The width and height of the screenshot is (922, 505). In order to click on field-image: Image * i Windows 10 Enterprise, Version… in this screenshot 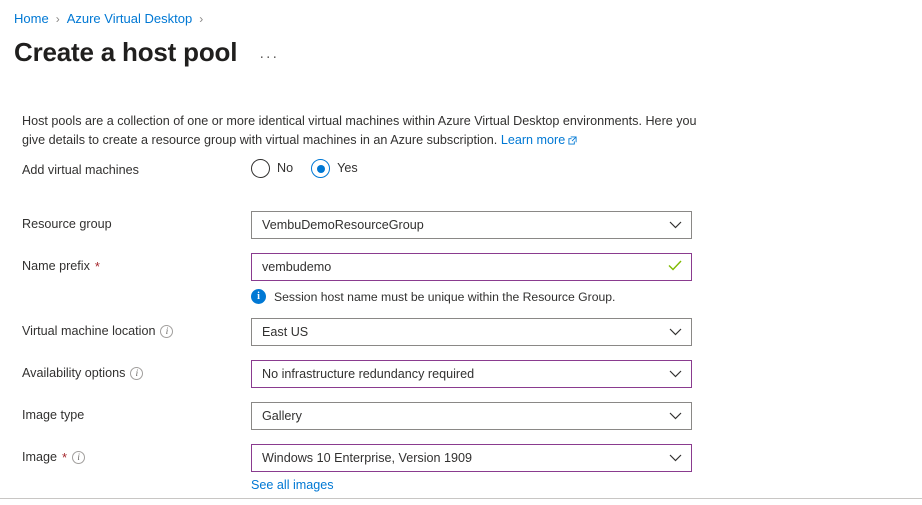, I will do `click(461, 468)`.